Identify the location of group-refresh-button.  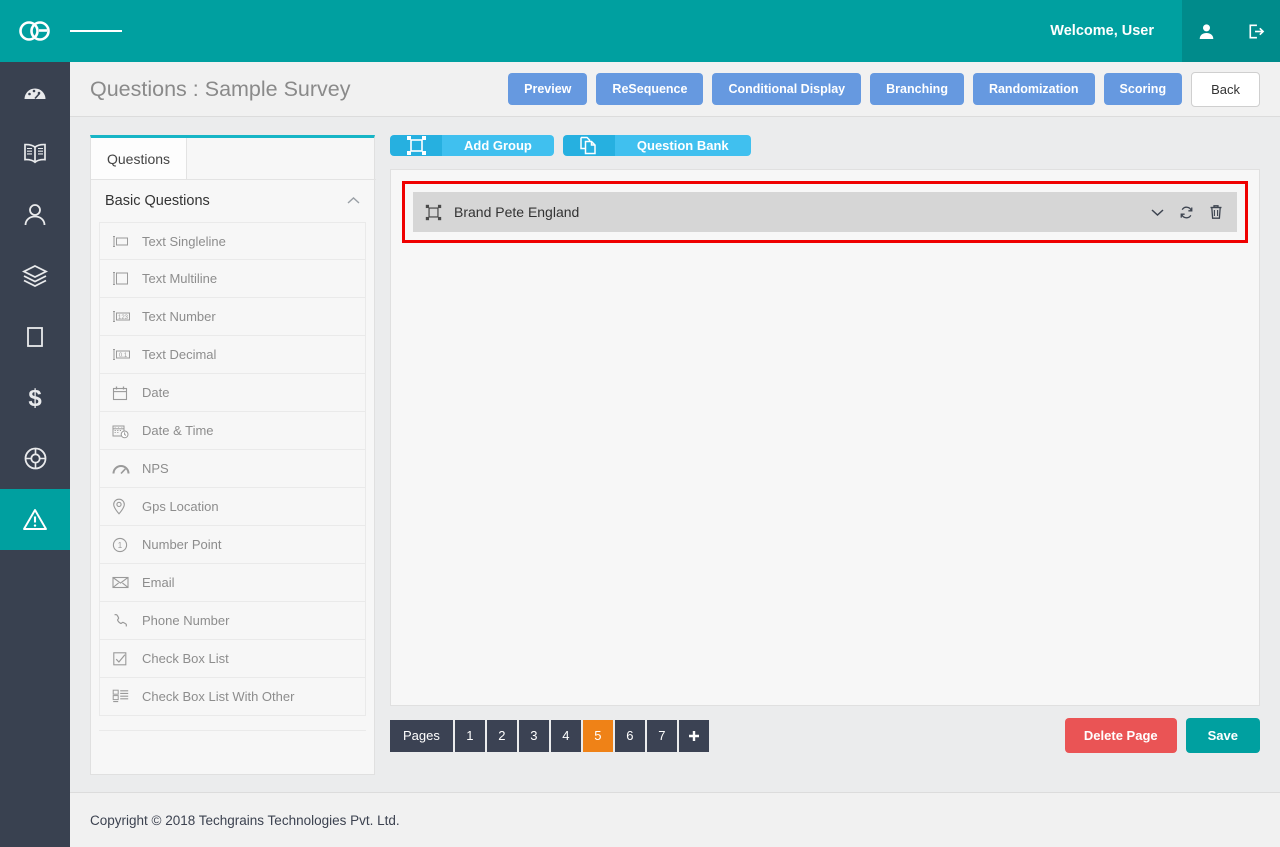
(1186, 212).